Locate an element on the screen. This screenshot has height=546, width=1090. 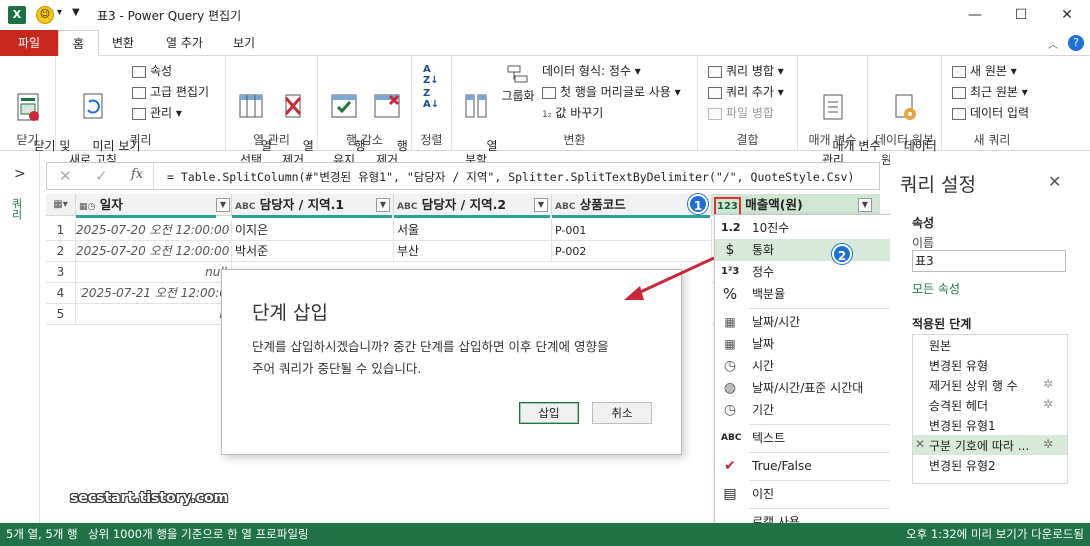
status-profiling: 상위 1000개 행을 기준으로 한 열 프로파일링 is located at coordinates (198, 534).